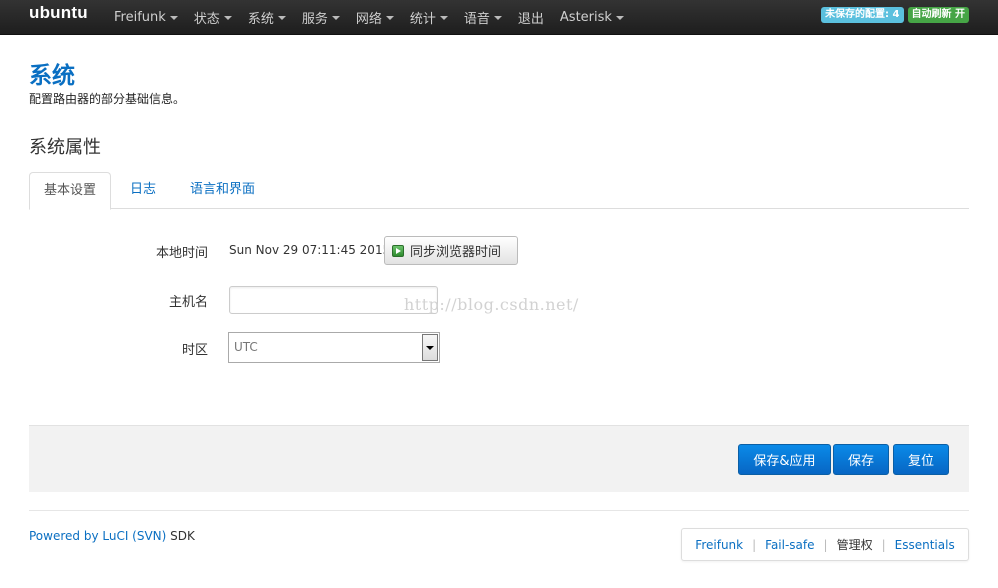 The image size is (998, 588). I want to click on menu-item-freifunk: Freifunk, so click(146, 17).